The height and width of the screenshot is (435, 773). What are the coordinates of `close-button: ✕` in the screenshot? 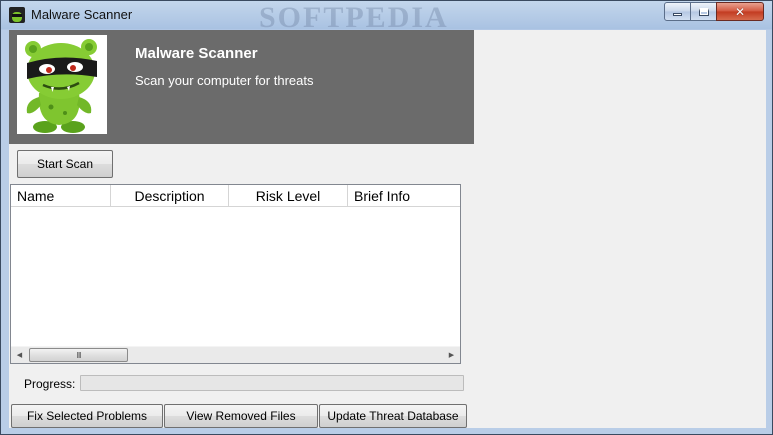 It's located at (740, 11).